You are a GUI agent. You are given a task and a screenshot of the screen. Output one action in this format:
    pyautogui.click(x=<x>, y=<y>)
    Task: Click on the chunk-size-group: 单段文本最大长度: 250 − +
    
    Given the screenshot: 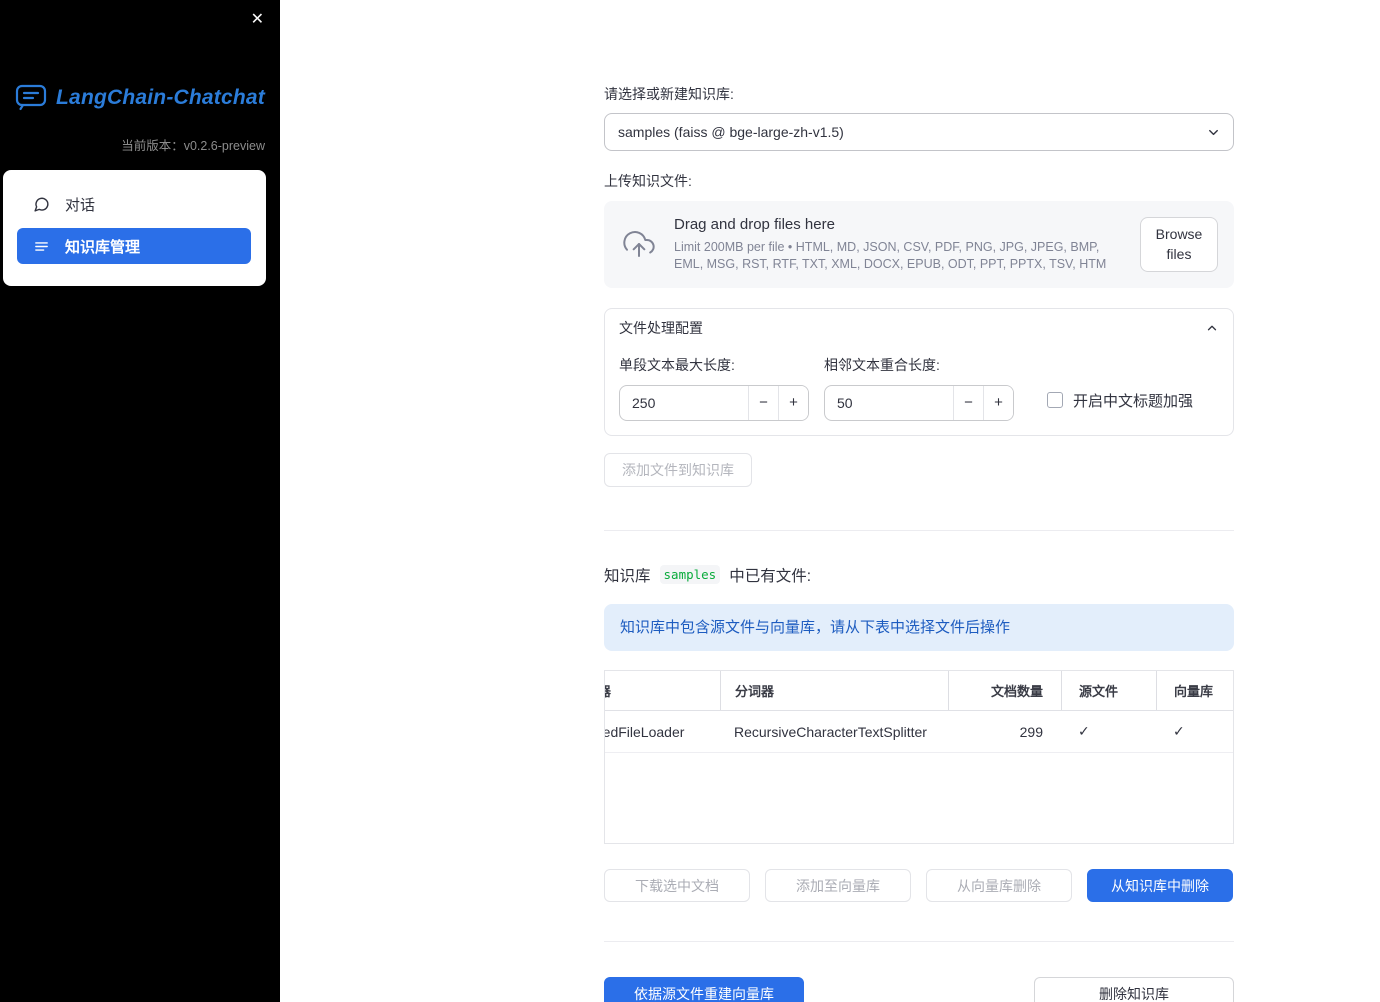 What is the action you would take?
    pyautogui.click(x=714, y=386)
    